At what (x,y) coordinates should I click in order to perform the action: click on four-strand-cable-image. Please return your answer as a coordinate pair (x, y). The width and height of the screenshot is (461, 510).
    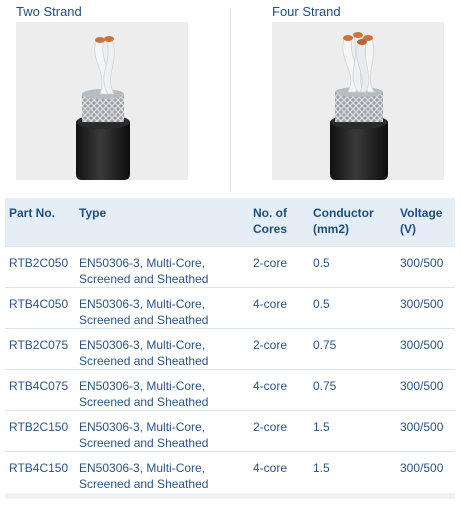
    Looking at the image, I should click on (358, 101).